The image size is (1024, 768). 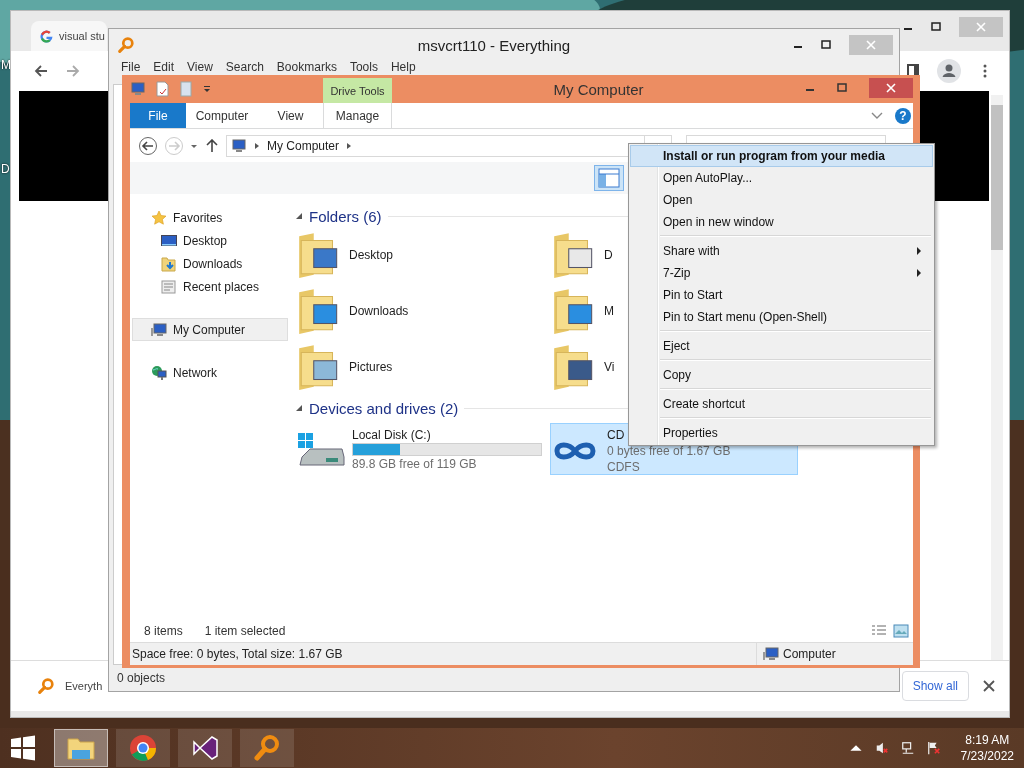 I want to click on selection-count: 1 item selected, so click(x=245, y=631).